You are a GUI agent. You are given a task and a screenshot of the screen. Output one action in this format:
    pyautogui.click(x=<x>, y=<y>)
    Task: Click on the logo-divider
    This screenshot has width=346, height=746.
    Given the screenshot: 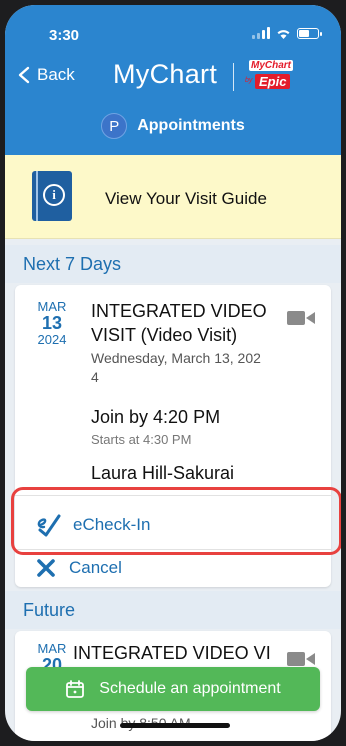 What is the action you would take?
    pyautogui.click(x=233, y=77)
    